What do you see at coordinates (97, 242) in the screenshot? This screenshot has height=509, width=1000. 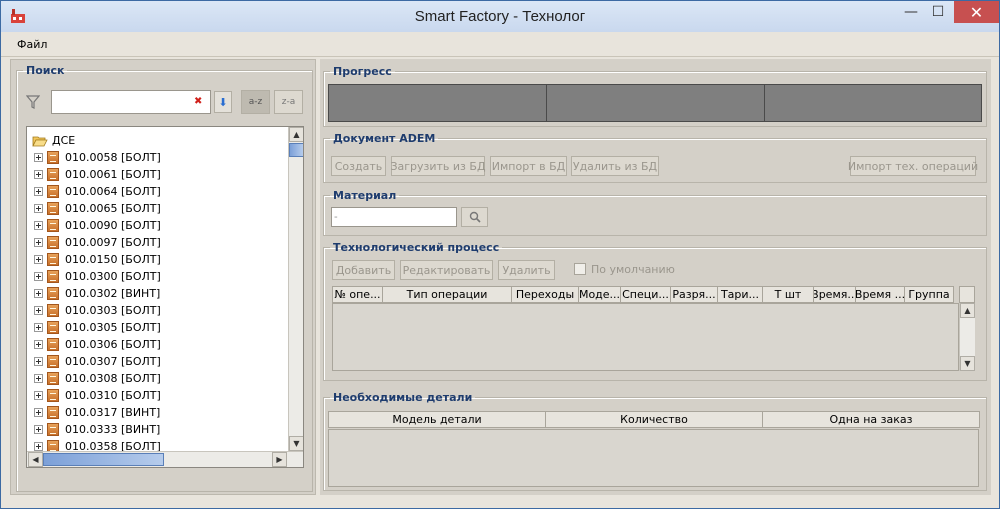 I see `tree-item: 010.0097 [БОЛТ]` at bounding box center [97, 242].